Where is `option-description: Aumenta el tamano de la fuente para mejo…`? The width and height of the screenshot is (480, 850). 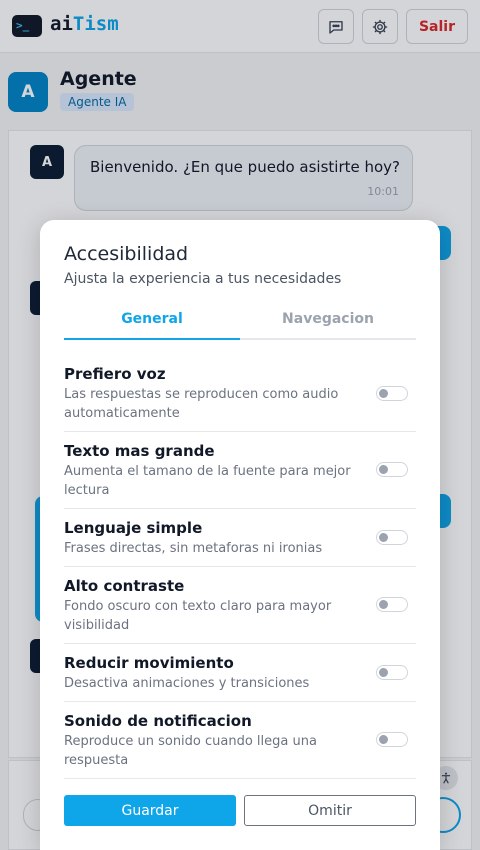
option-description: Aumenta el tamano de la fuente para mejo… is located at coordinates (207, 481).